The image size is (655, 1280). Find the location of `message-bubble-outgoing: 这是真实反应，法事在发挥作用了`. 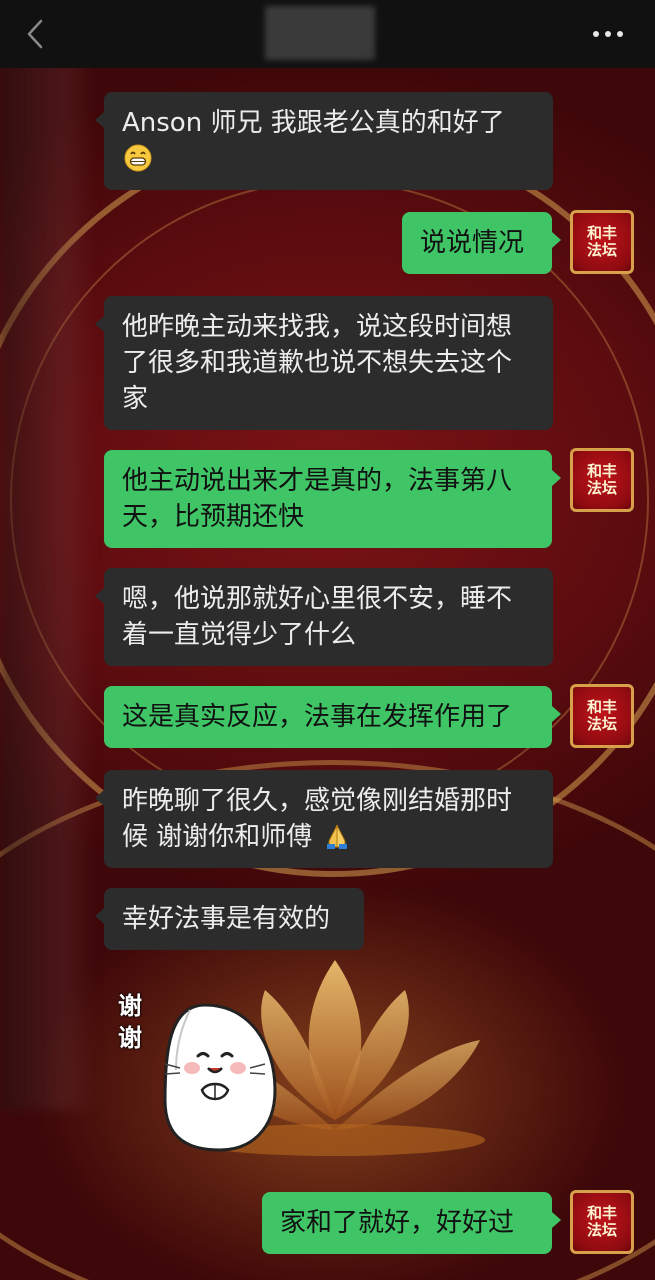

message-bubble-outgoing: 这是真实反应，法事在发挥作用了 is located at coordinates (332, 717).